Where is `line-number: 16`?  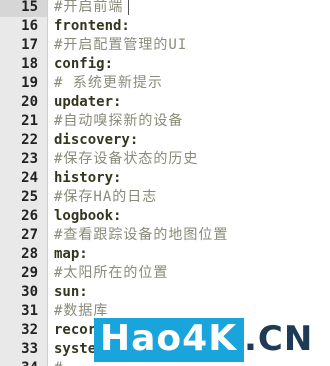 line-number: 16 is located at coordinates (29, 26).